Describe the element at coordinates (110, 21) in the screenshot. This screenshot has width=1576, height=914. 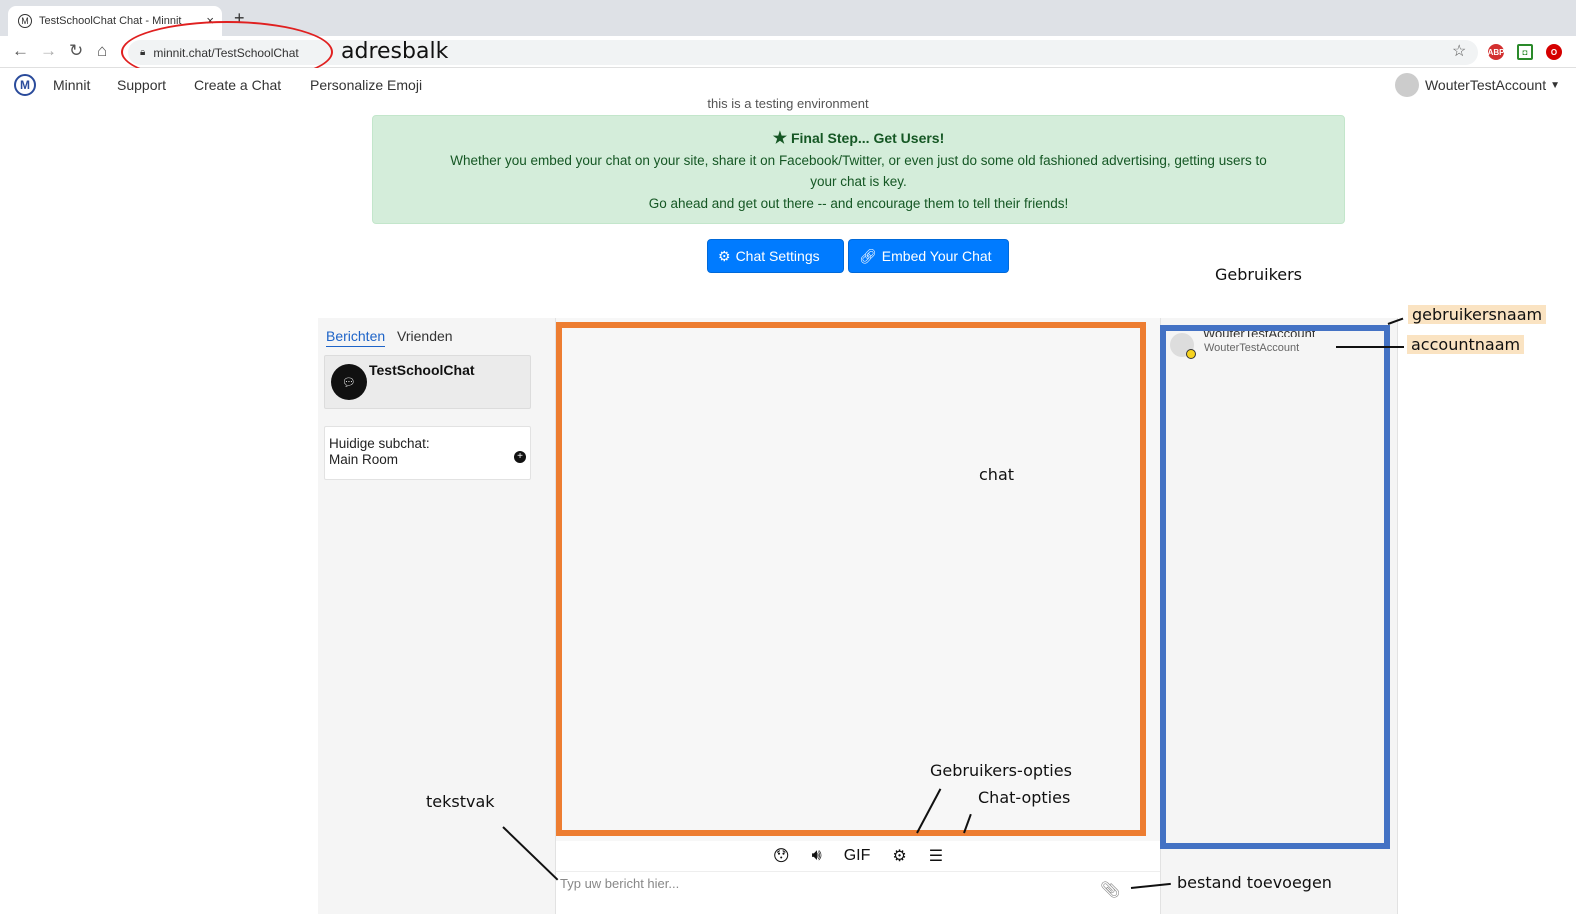
I see `tab-title: TestSchoolChat Chat - Minnit` at that location.